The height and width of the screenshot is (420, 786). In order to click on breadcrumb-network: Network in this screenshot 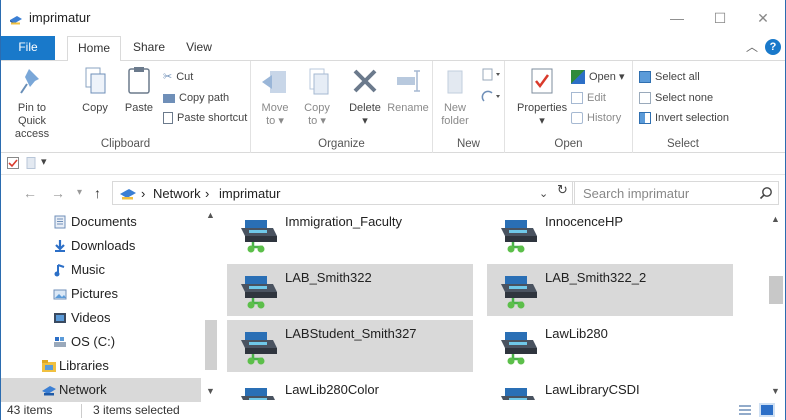, I will do `click(177, 193)`.